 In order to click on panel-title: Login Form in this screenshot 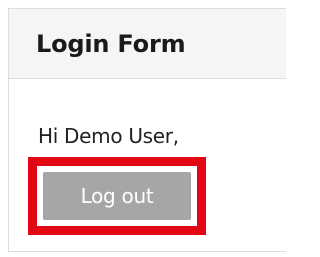, I will do `click(111, 43)`.